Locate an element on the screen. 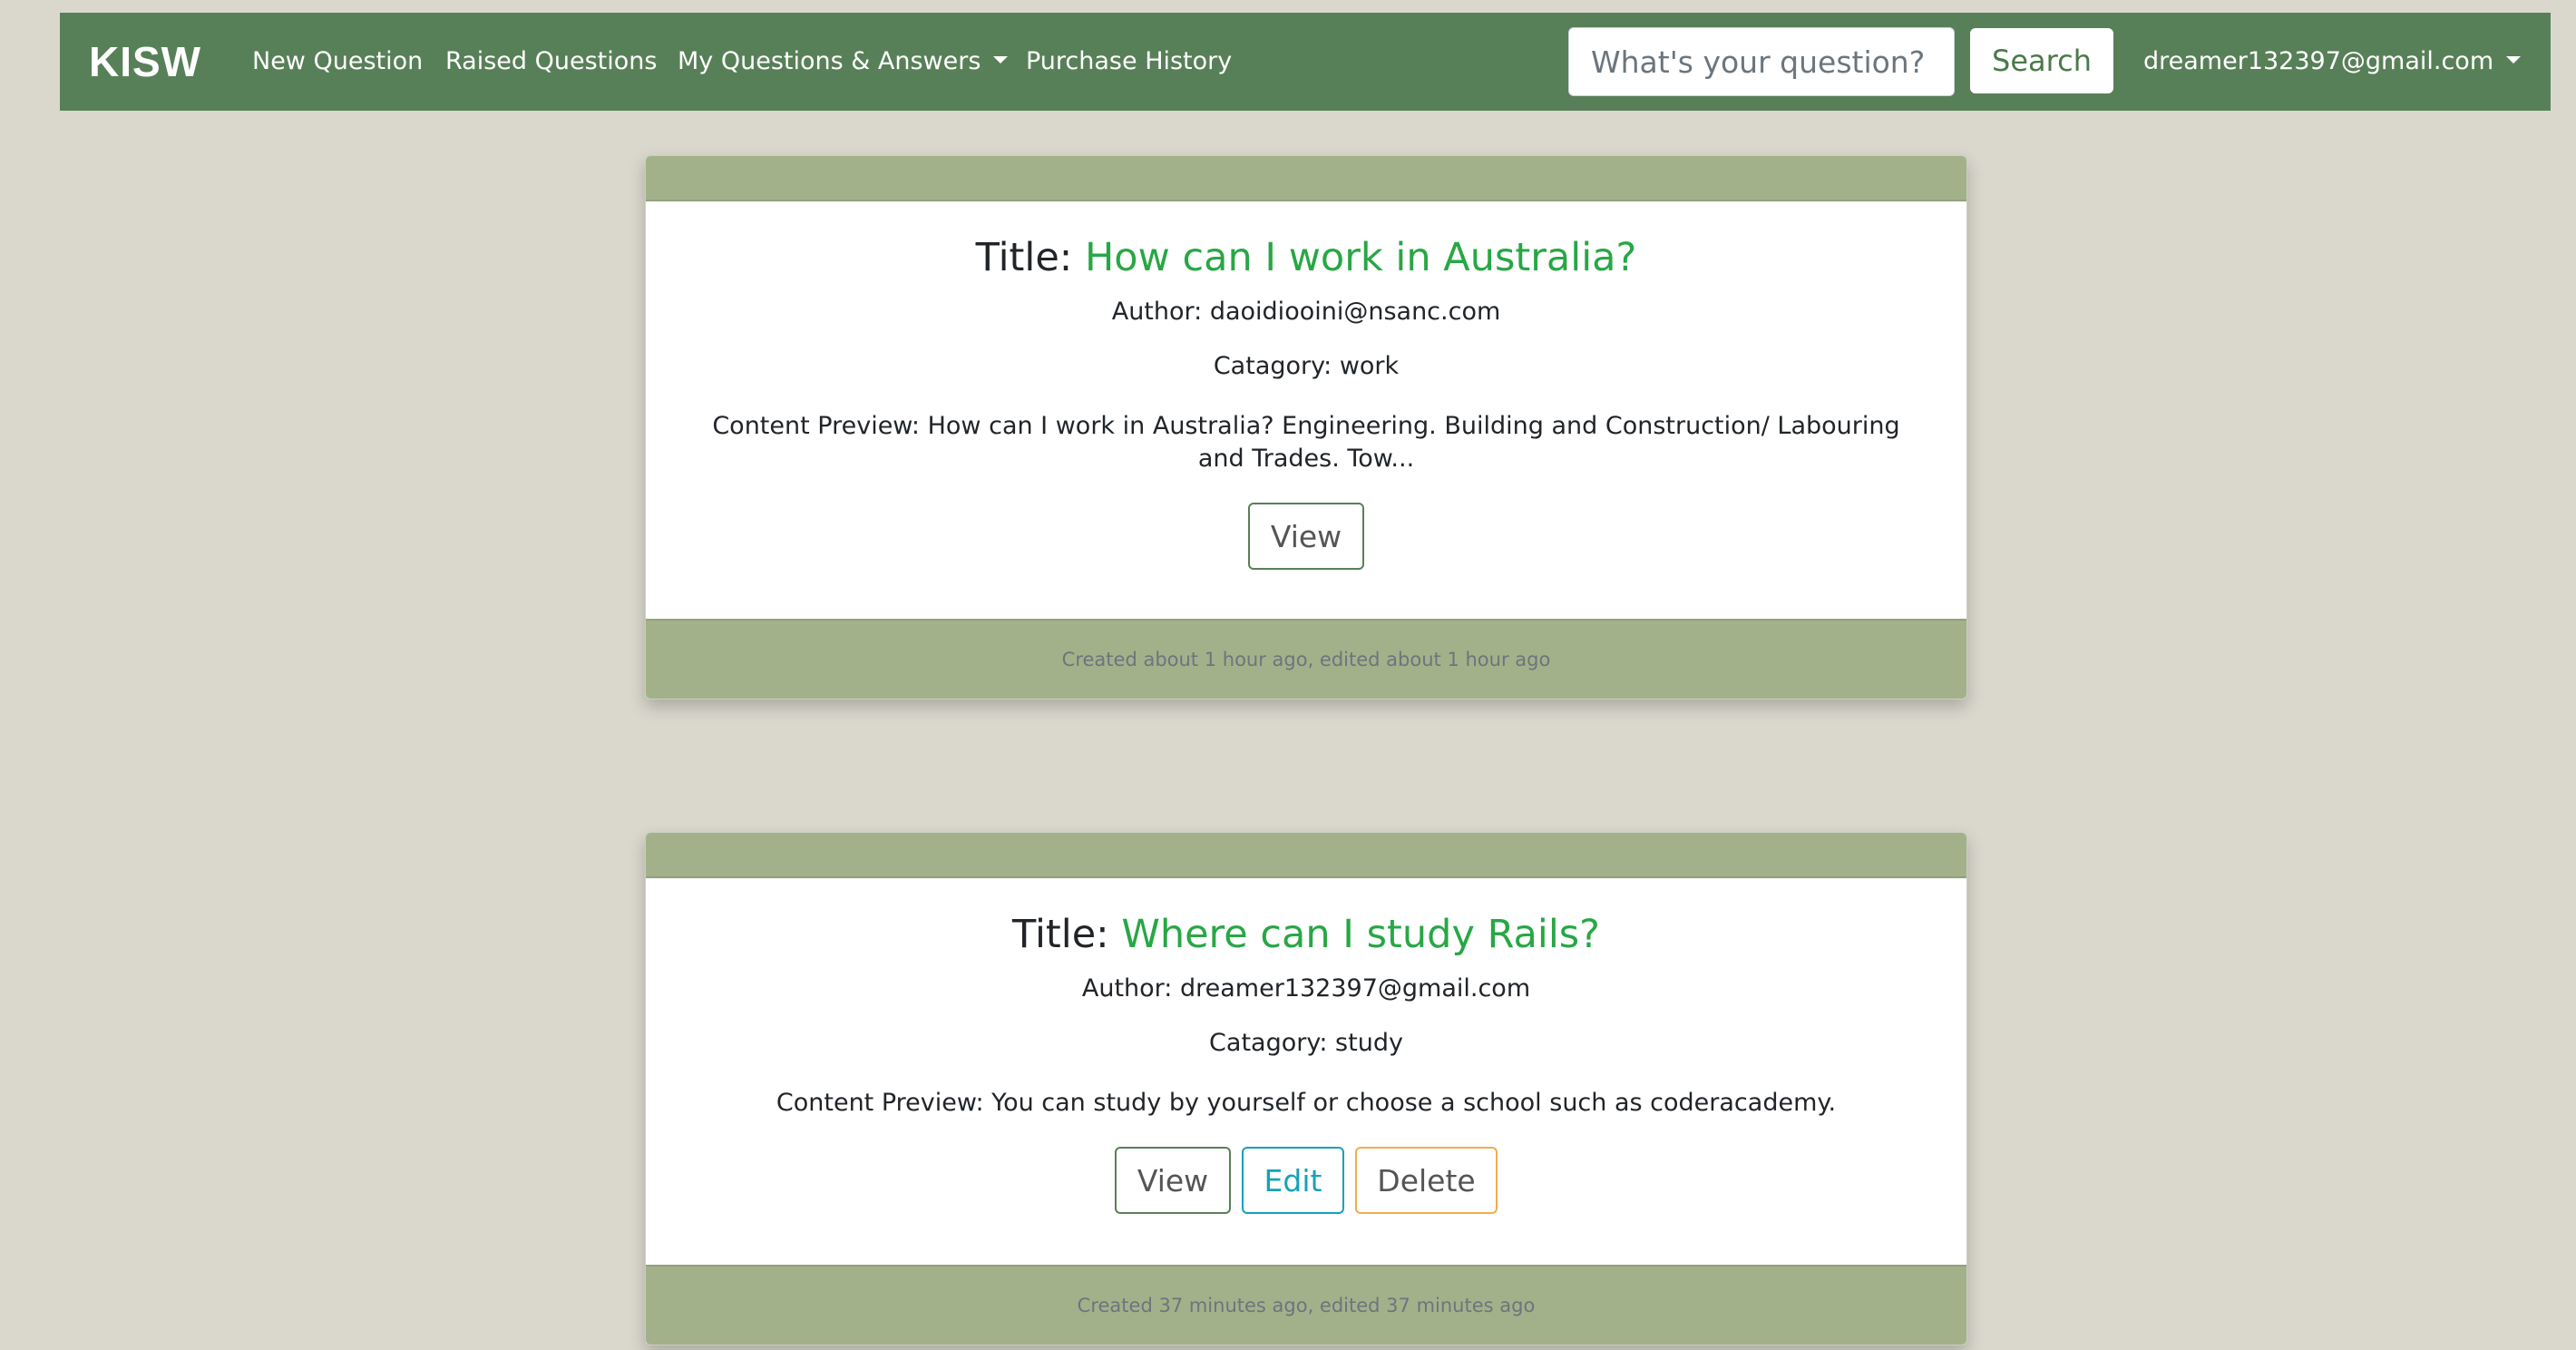 This screenshot has height=1350, width=2576. nav-my-questions-dropdown: My Questions & Answers is located at coordinates (843, 62).